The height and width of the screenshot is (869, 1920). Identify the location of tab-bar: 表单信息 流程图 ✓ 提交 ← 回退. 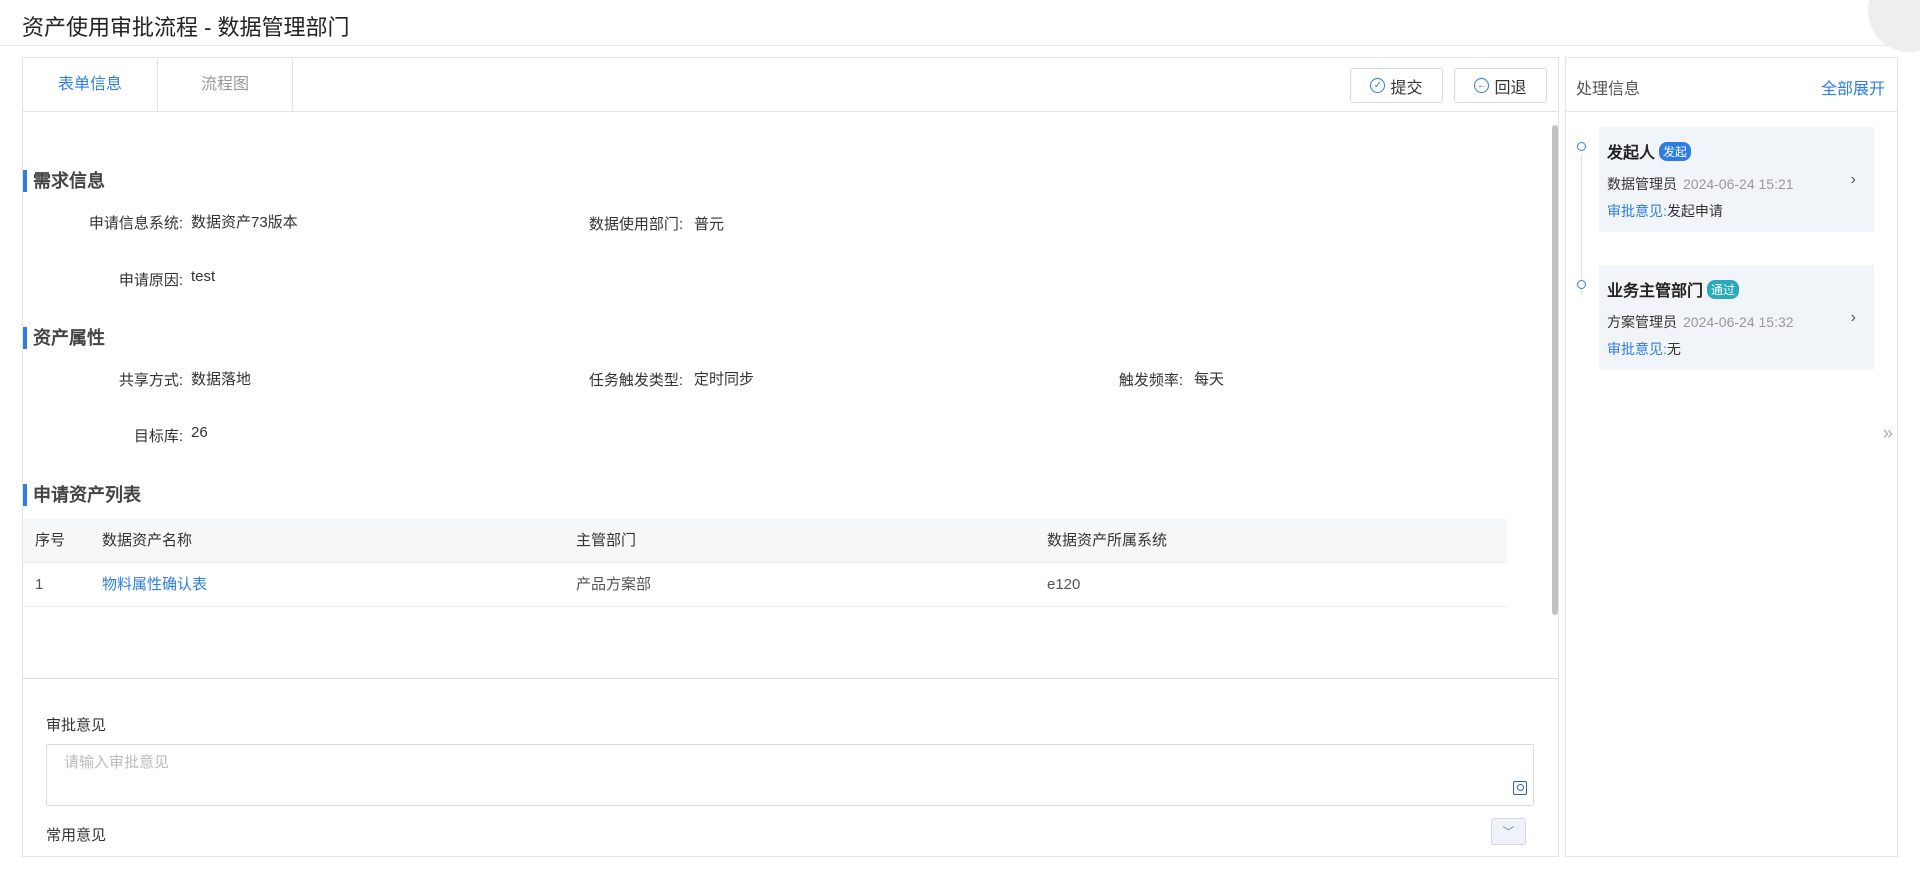
(790, 85).